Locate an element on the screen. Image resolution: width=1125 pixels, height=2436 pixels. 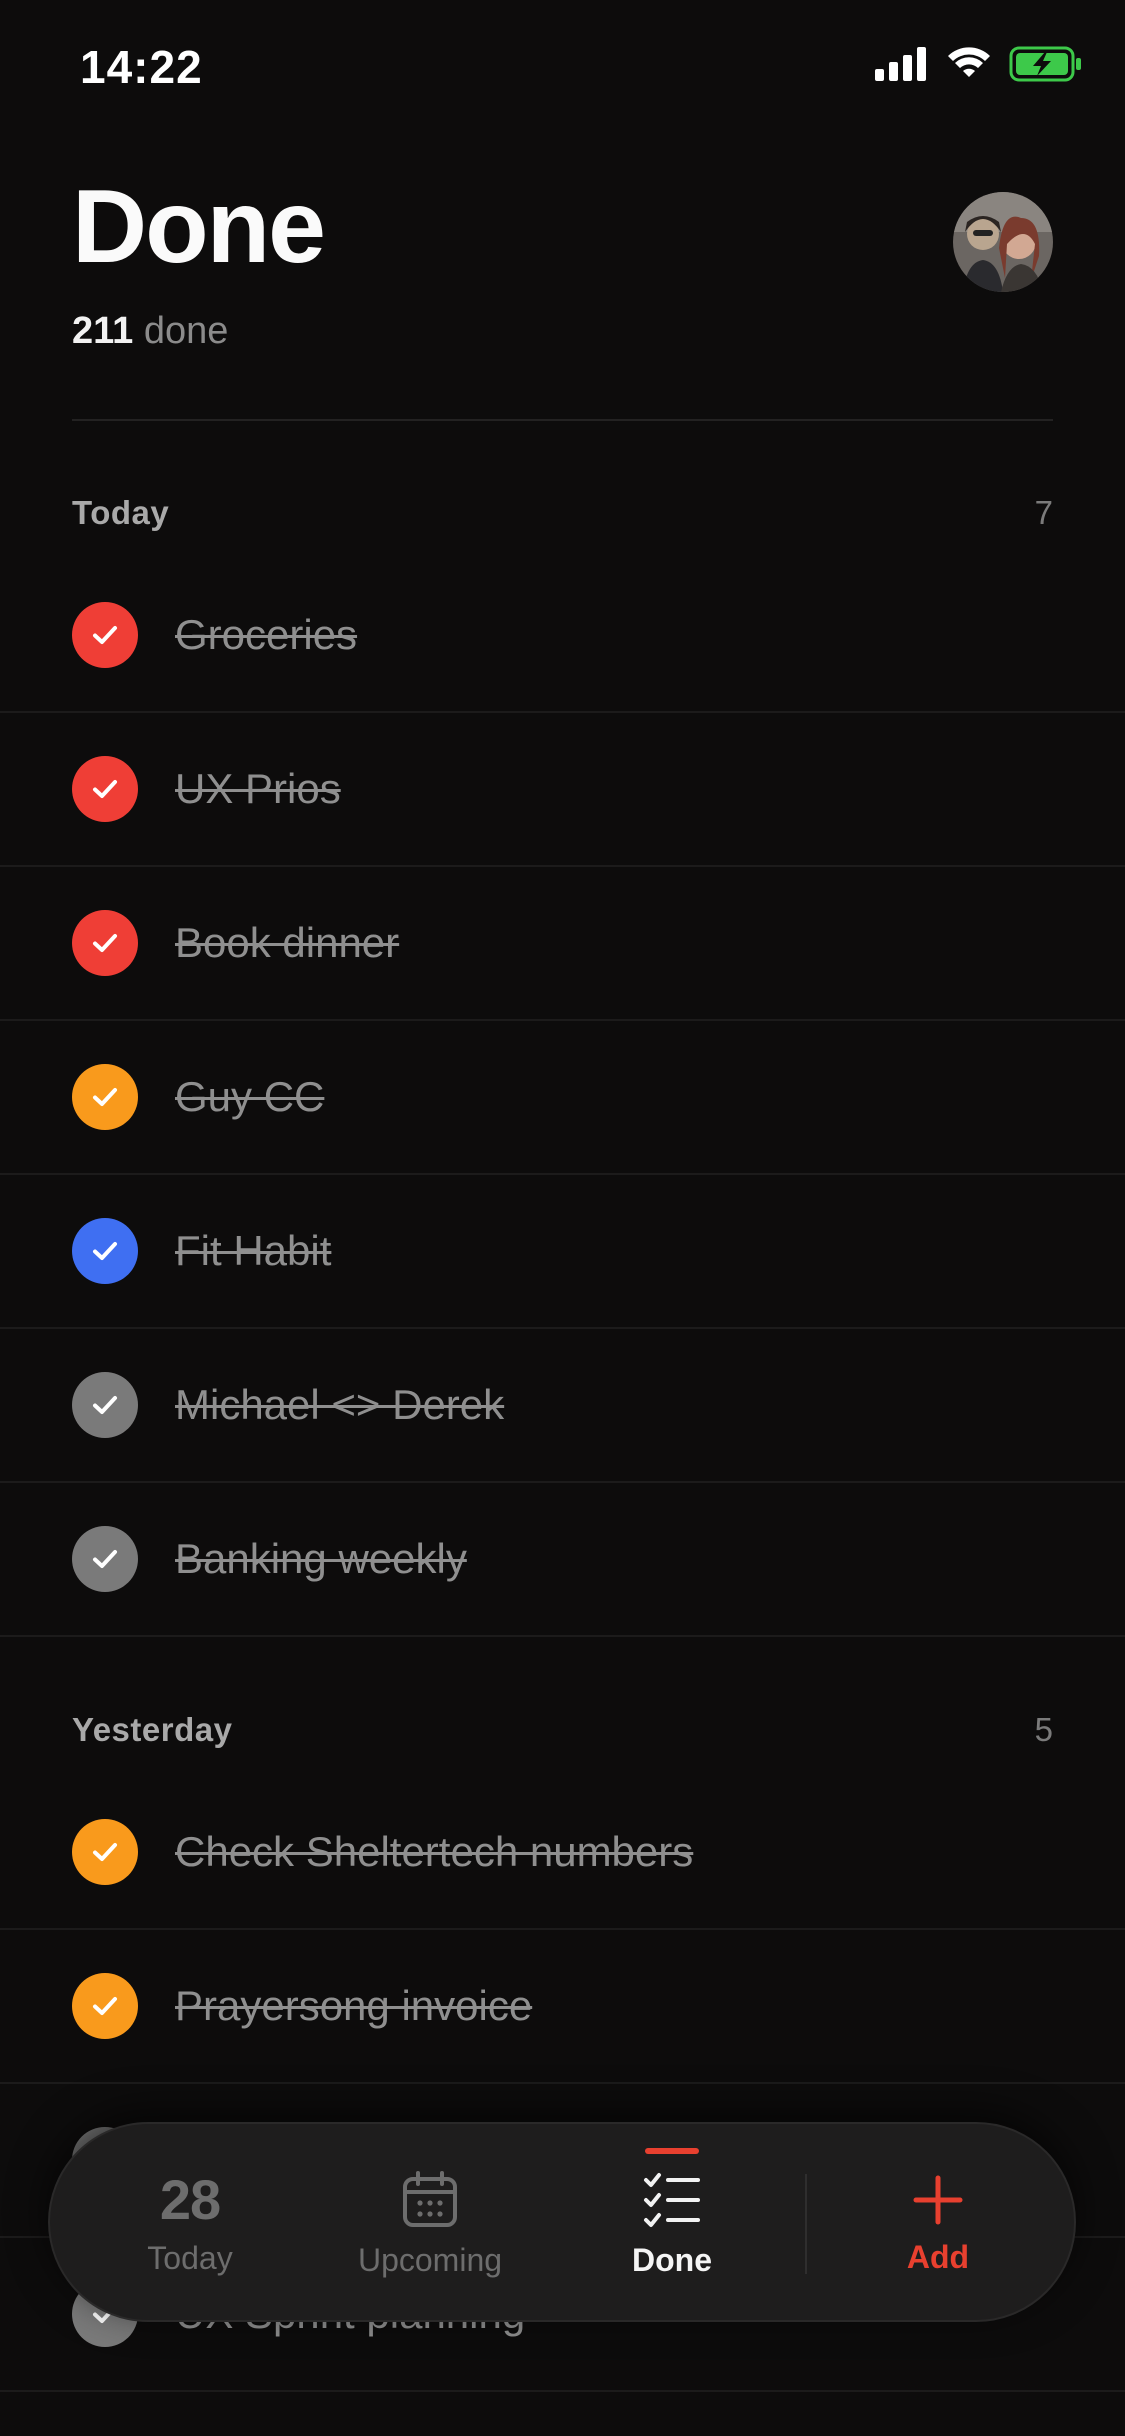
status-time: 14:22 is located at coordinates (141, 67).